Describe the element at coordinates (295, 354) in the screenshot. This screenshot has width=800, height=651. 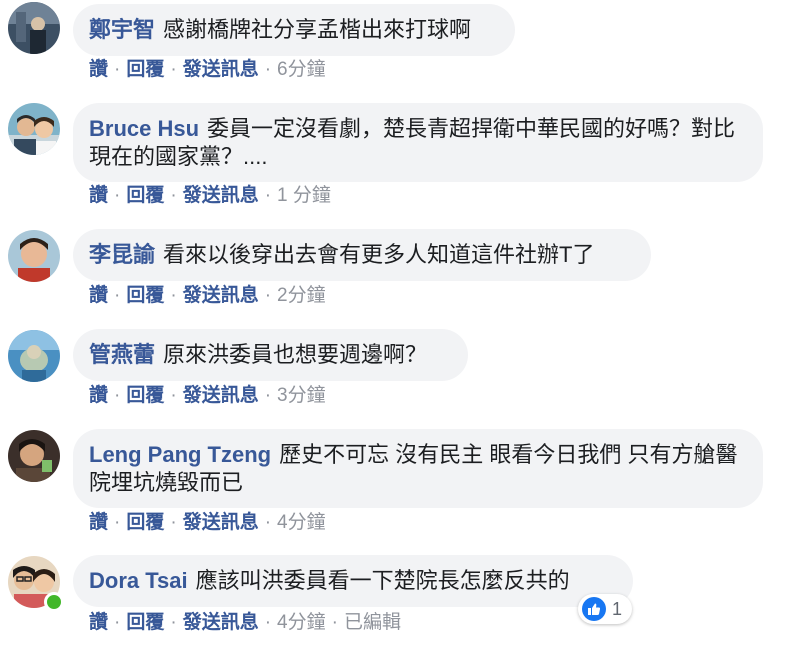
I see `comment-text: 原來洪委員也想要週邊啊？` at that location.